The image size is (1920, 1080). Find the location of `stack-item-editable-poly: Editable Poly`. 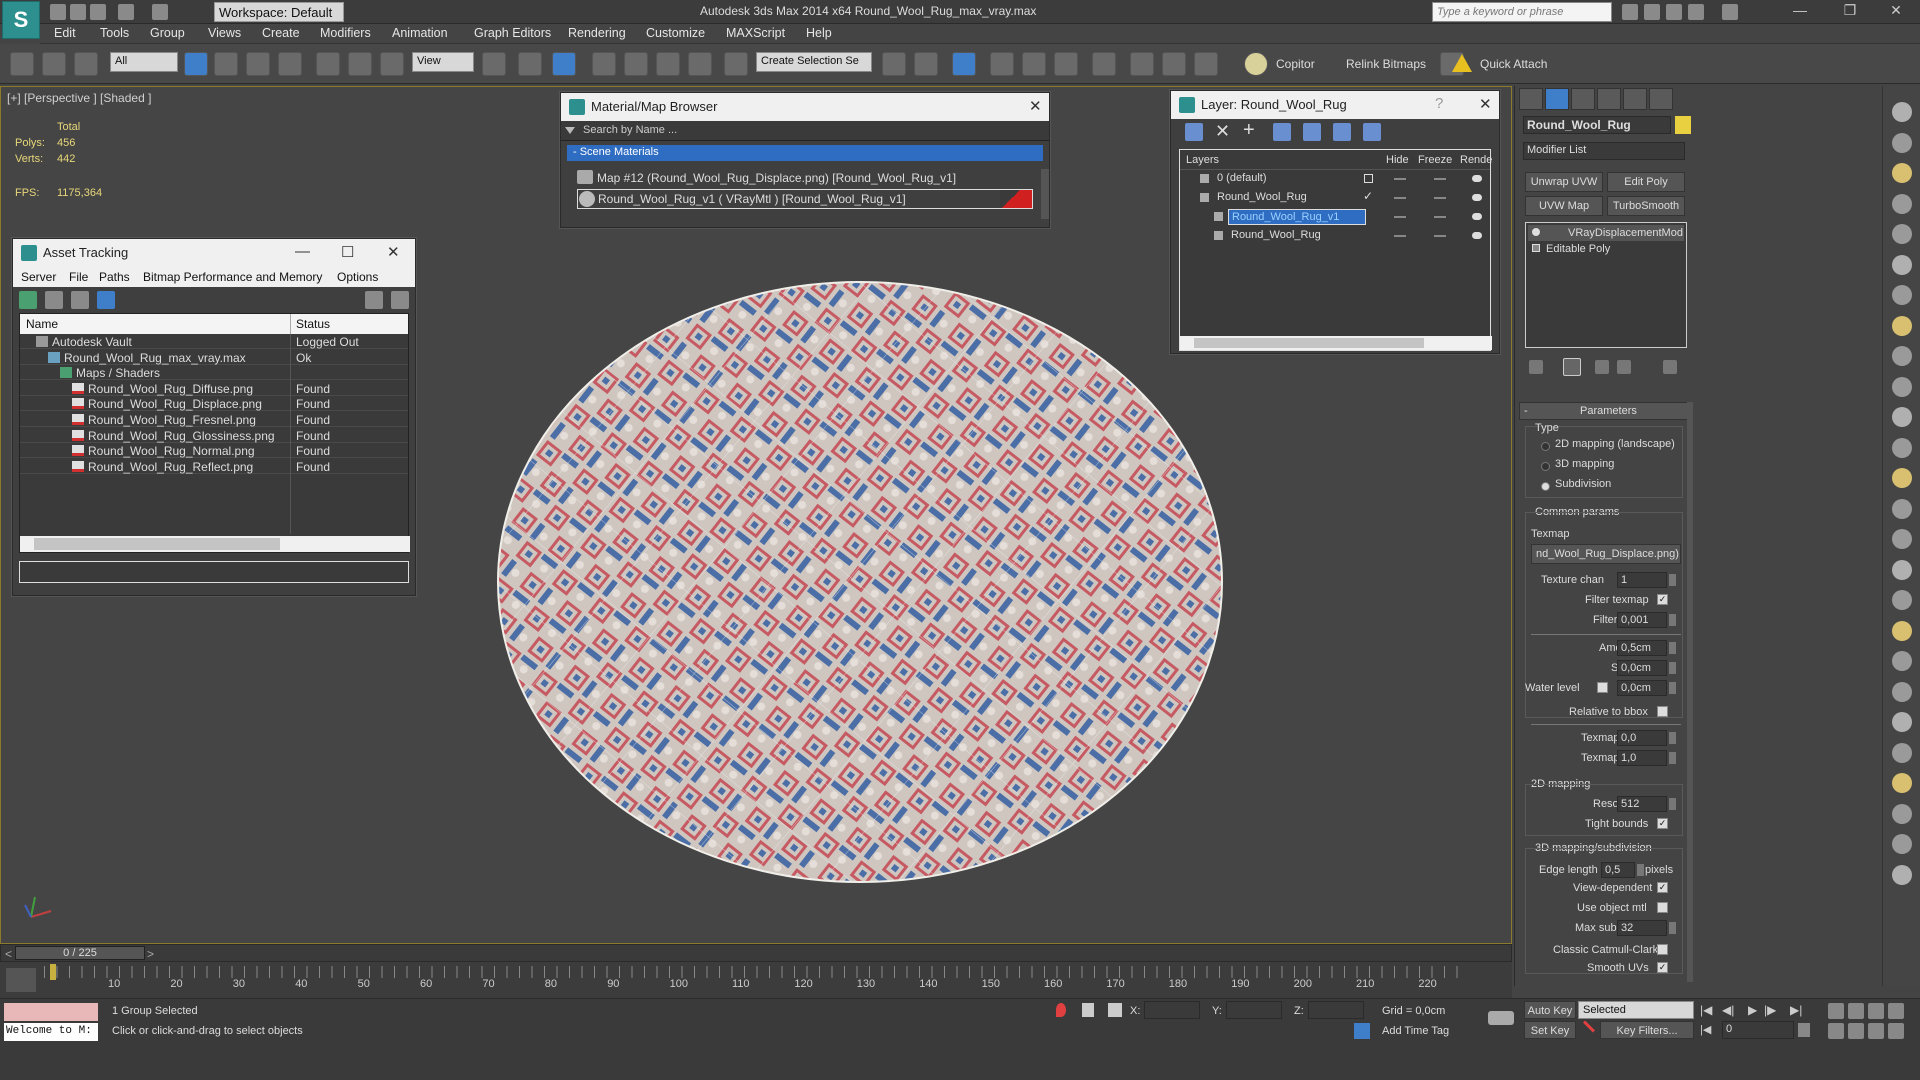

stack-item-editable-poly: Editable Poly is located at coordinates (1606, 249).